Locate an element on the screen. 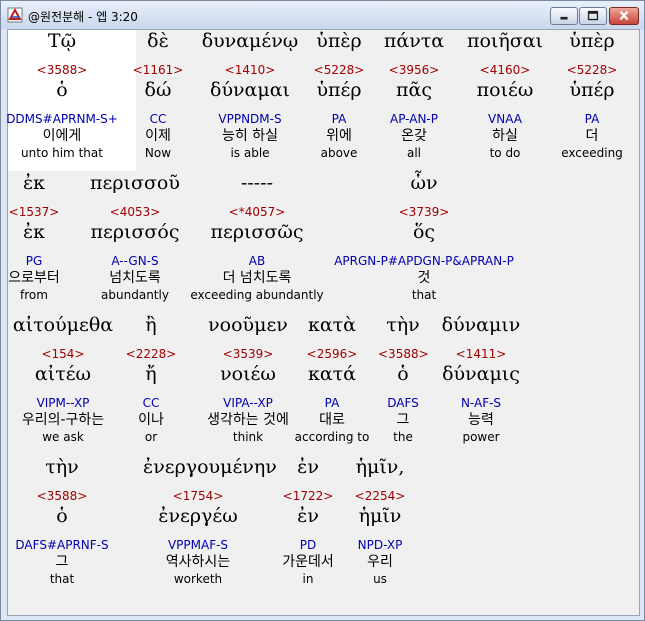 The image size is (645, 621). word-cell: τὴν <3588> ὁ DAFS#APRNF-S 그 that is located at coordinates (62, 522).